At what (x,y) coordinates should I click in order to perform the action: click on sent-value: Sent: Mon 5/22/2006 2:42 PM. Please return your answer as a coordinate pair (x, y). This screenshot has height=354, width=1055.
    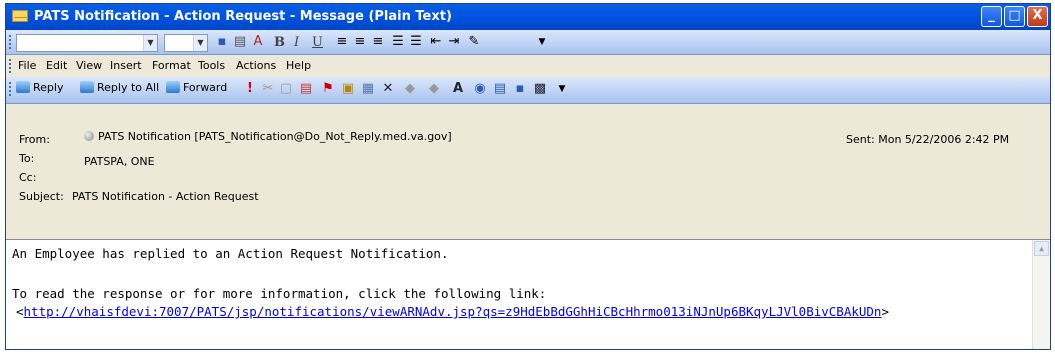
    Looking at the image, I should click on (928, 139).